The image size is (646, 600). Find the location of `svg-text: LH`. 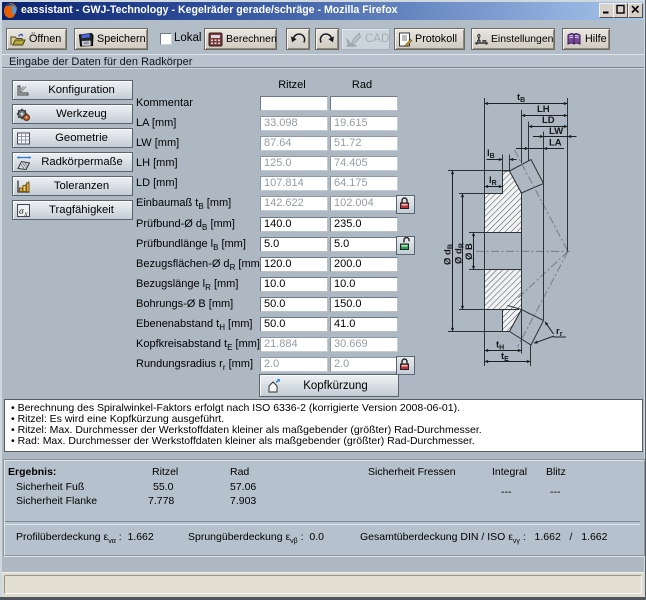

svg-text: LH is located at coordinates (543, 109).